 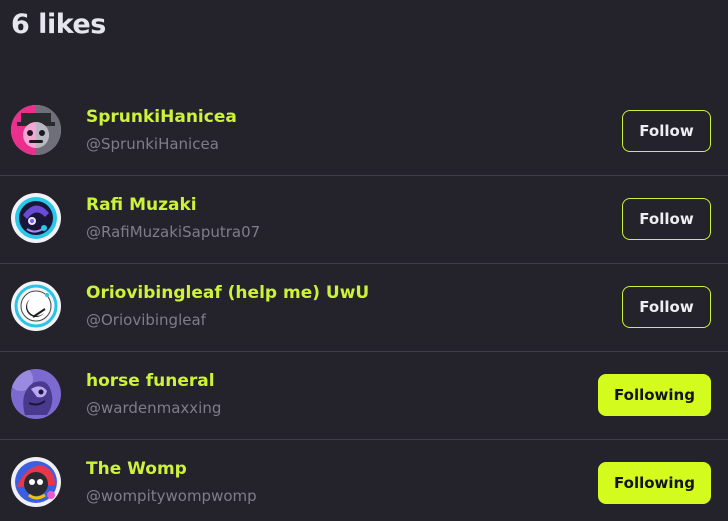 I want to click on purple-character-avatar-icon, so click(x=36, y=218).